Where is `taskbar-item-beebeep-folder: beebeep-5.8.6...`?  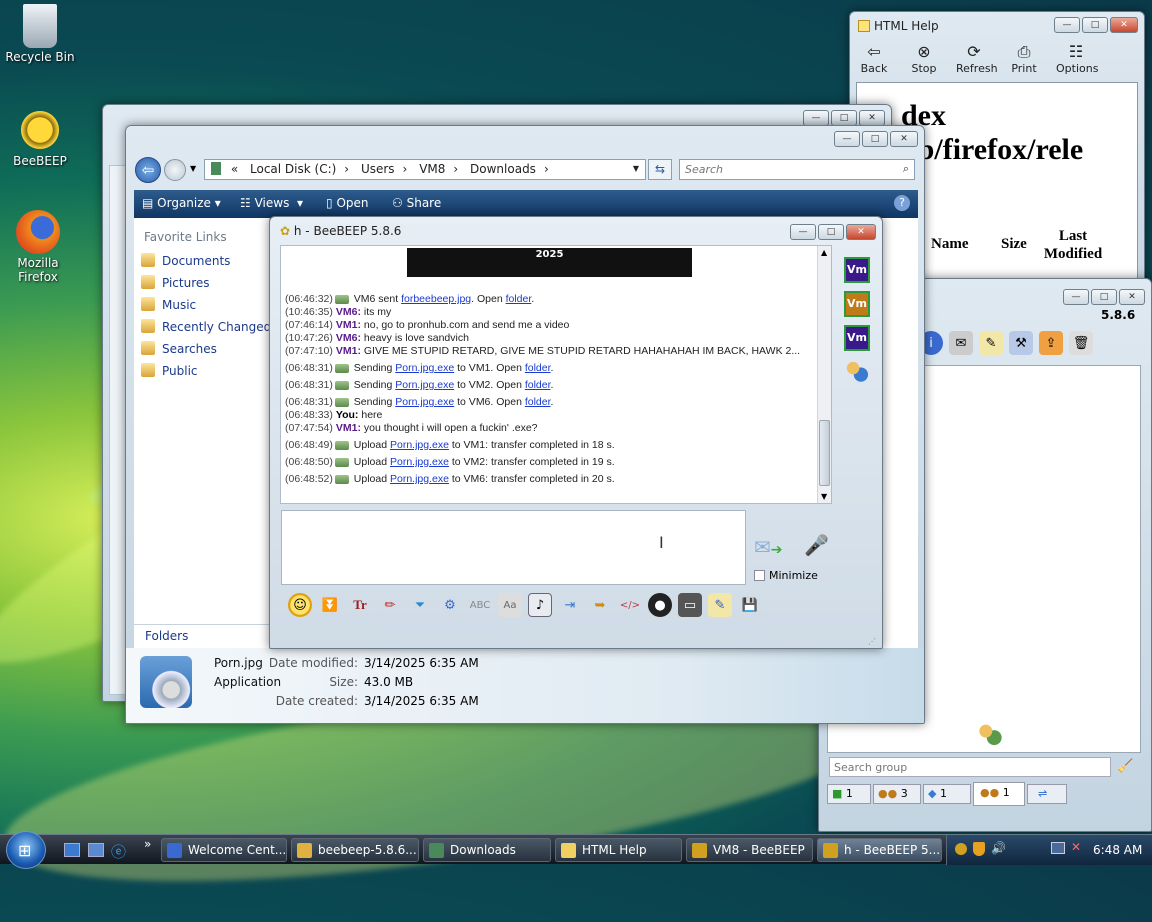 taskbar-item-beebeep-folder: beebeep-5.8.6... is located at coordinates (355, 850).